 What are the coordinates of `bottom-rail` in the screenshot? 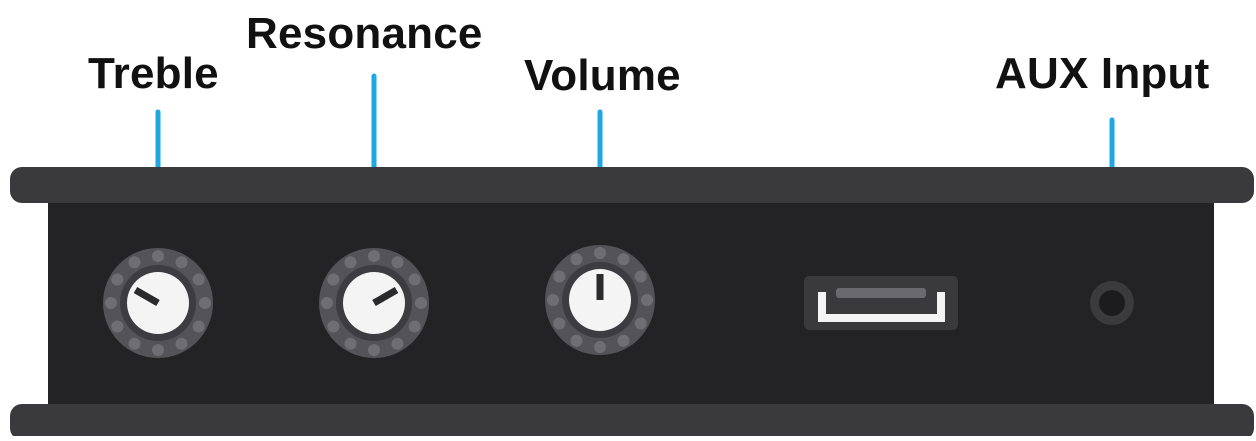 It's located at (632, 422).